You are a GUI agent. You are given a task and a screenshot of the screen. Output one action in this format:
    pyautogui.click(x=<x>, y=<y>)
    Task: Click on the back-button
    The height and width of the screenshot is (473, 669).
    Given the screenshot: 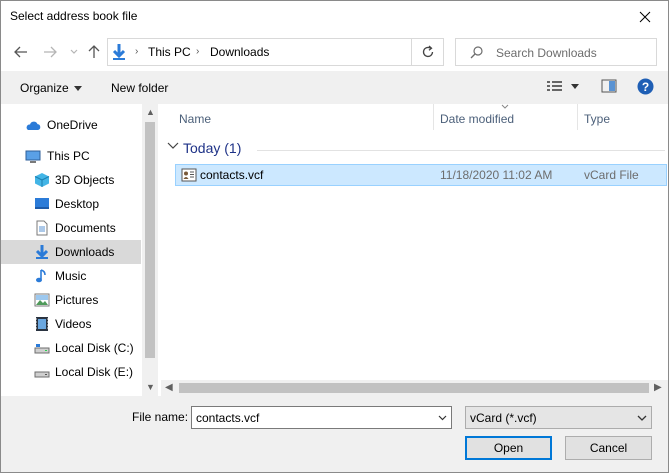 What is the action you would take?
    pyautogui.click(x=21, y=52)
    